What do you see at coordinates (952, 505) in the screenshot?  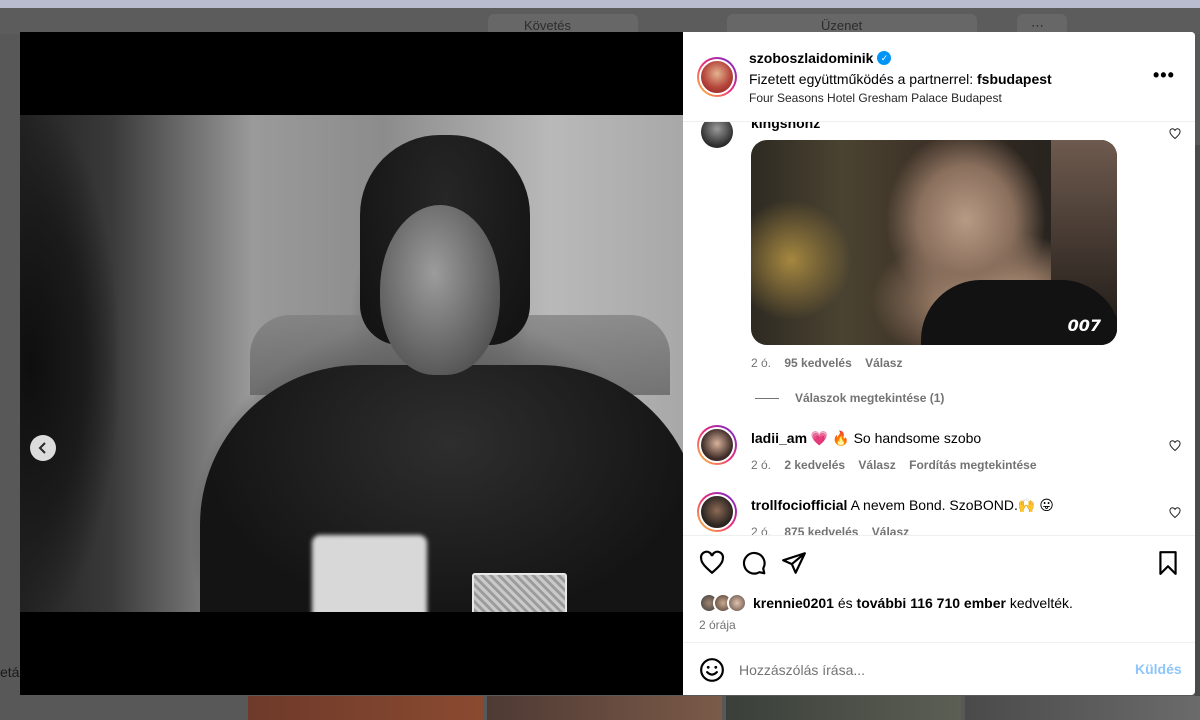 I see `comment-text: A nevem Bond. SzoBOND.🙌 😛` at bounding box center [952, 505].